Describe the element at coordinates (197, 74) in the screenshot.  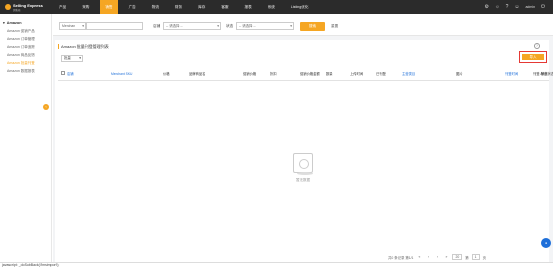
I see `column-header: 品牌商品名` at that location.